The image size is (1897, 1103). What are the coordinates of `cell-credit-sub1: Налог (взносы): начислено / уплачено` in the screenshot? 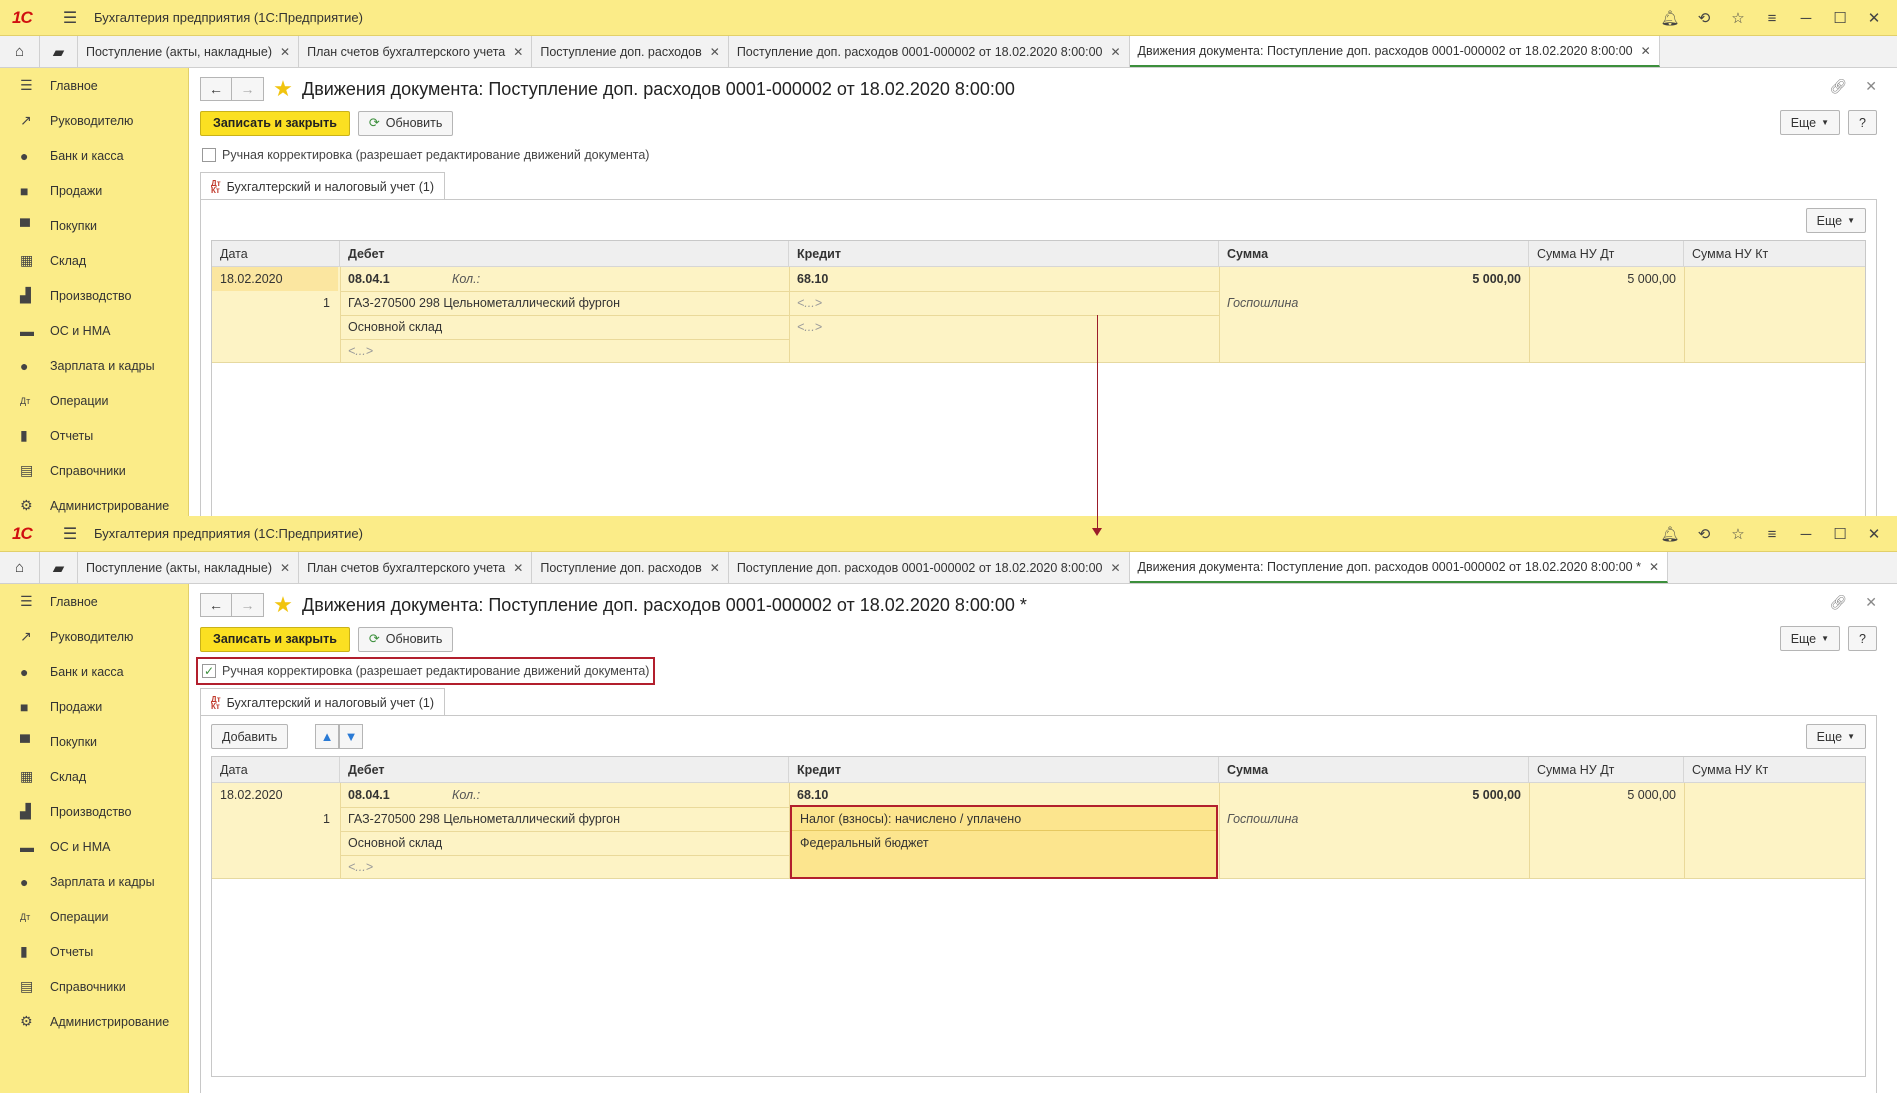 It's located at (1004, 819).